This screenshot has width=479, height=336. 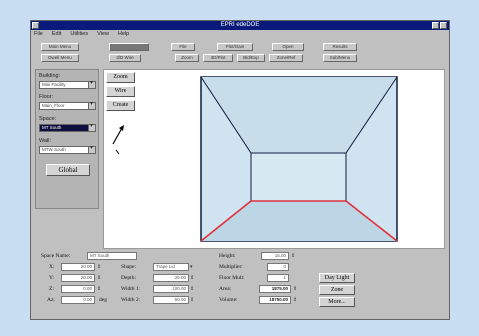 I want to click on sub-menu-button: Sub/Menu, so click(x=340, y=58).